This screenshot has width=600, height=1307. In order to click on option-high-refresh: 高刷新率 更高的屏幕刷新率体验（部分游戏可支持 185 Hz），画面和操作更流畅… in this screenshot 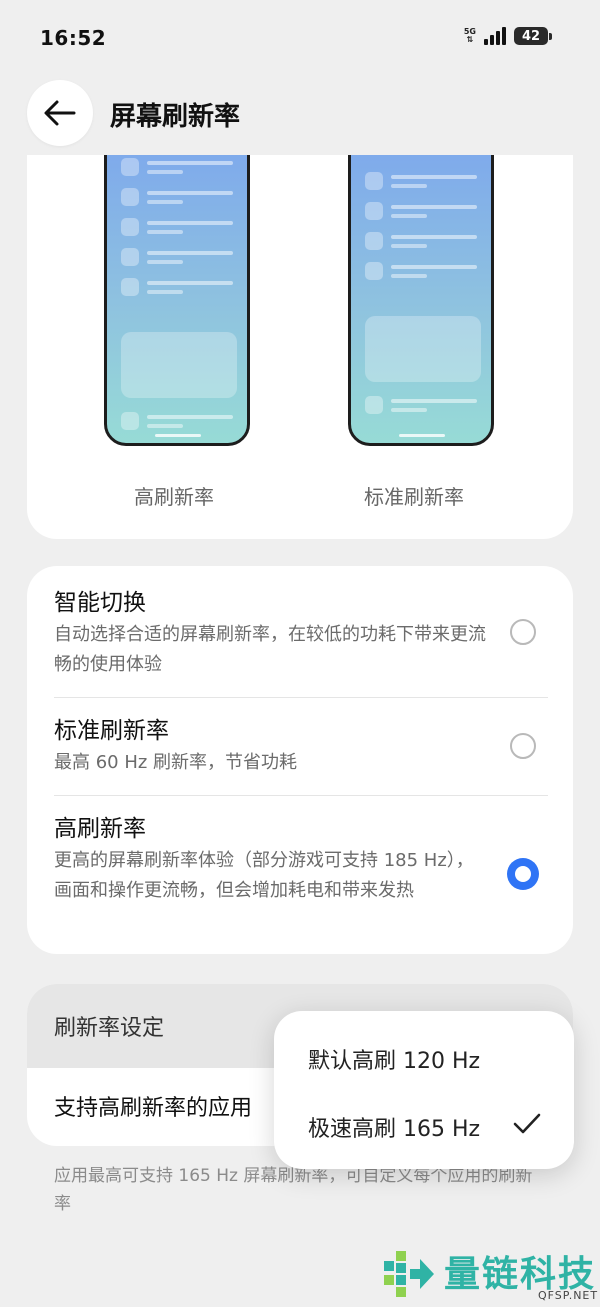, I will do `click(300, 860)`.